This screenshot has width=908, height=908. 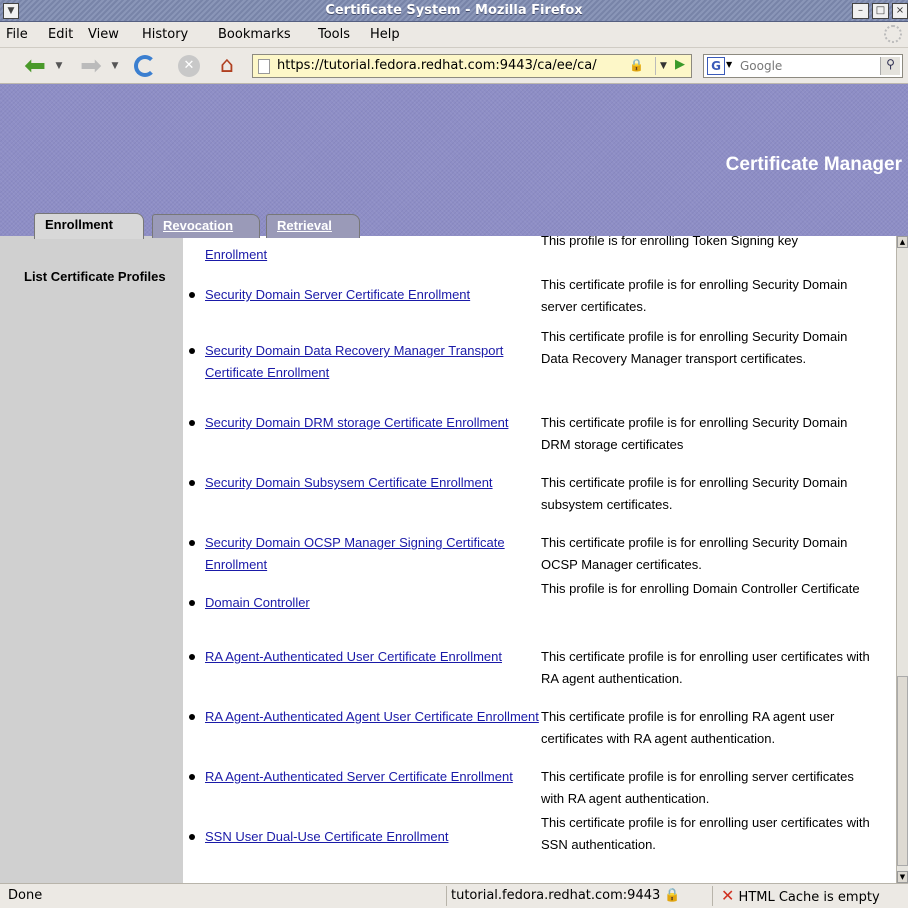 I want to click on menu-view: View, so click(x=103, y=34).